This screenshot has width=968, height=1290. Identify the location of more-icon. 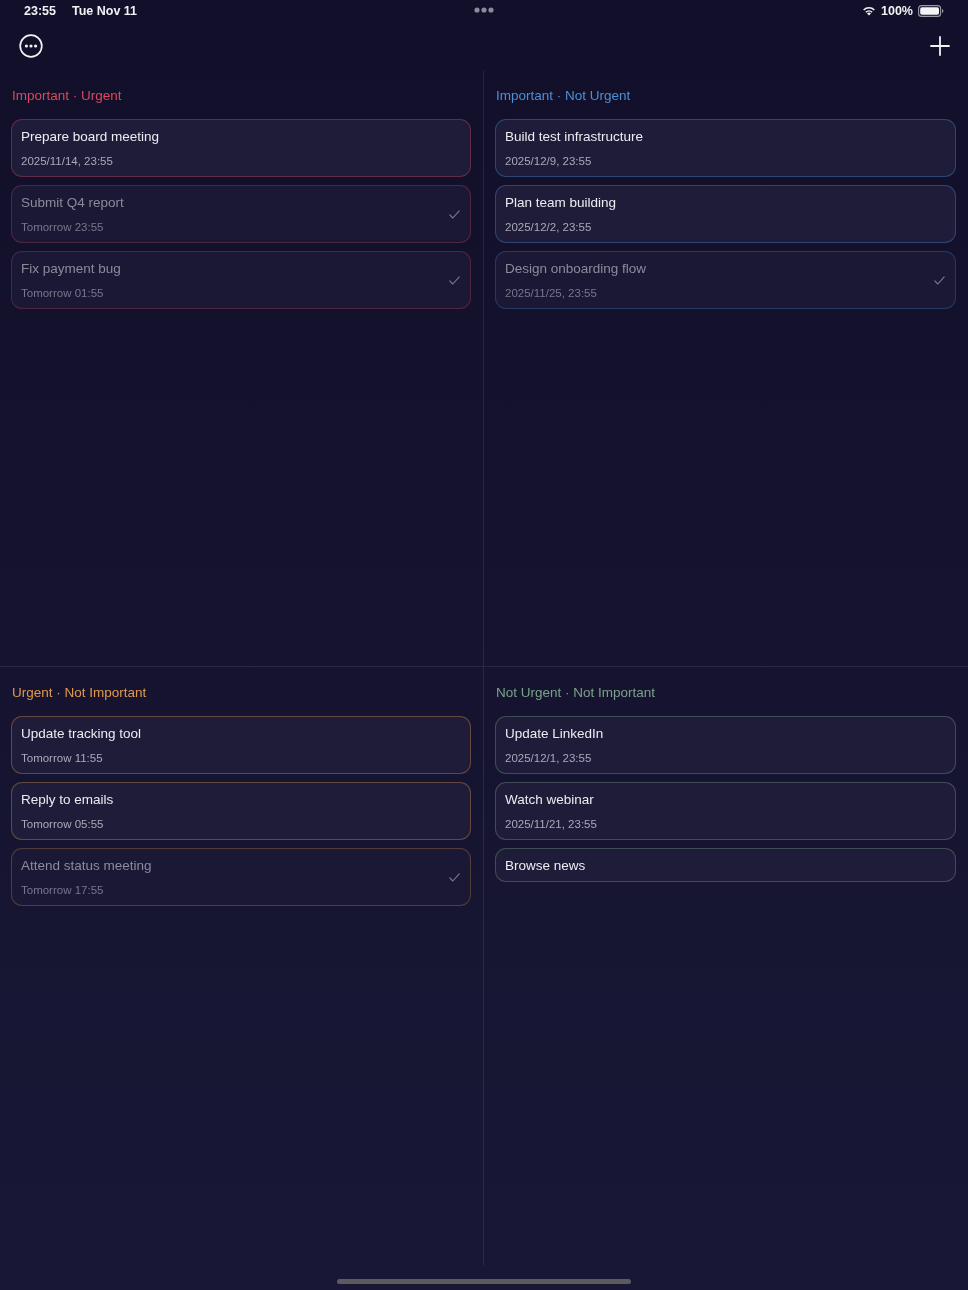
(31, 46).